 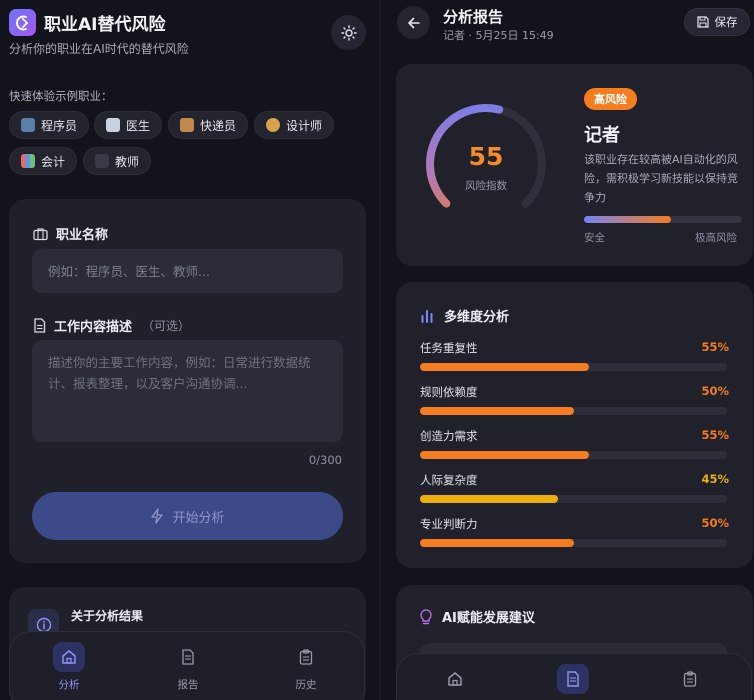 What do you see at coordinates (157, 516) in the screenshot?
I see `bolt-icon` at bounding box center [157, 516].